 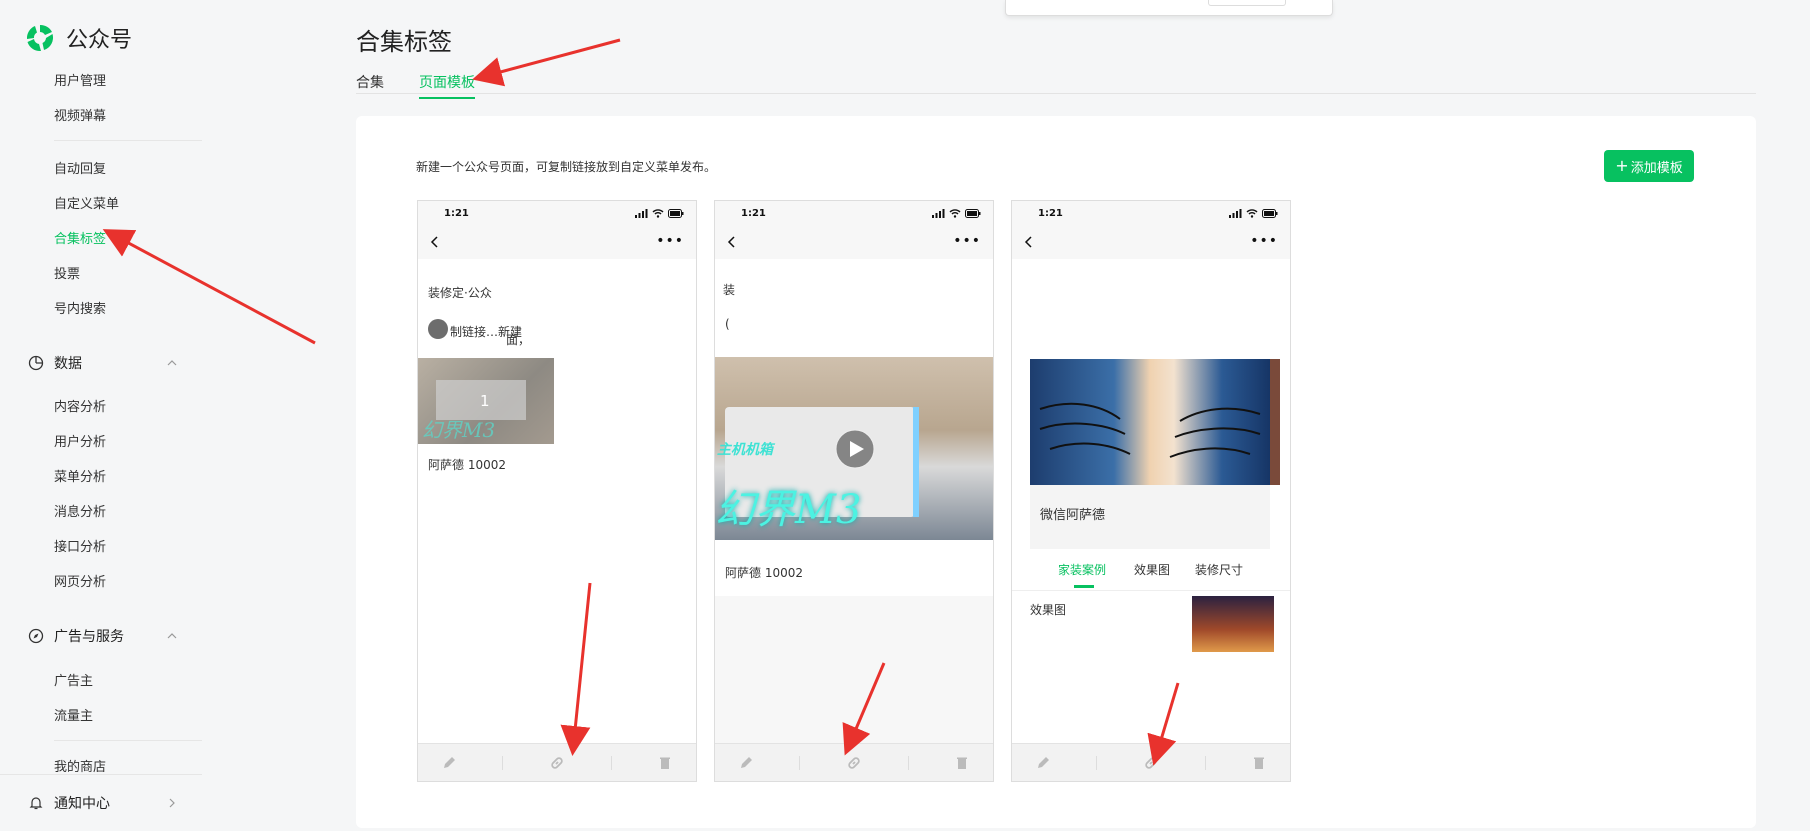 I want to click on list-item-label: 效果图, so click(x=1048, y=610).